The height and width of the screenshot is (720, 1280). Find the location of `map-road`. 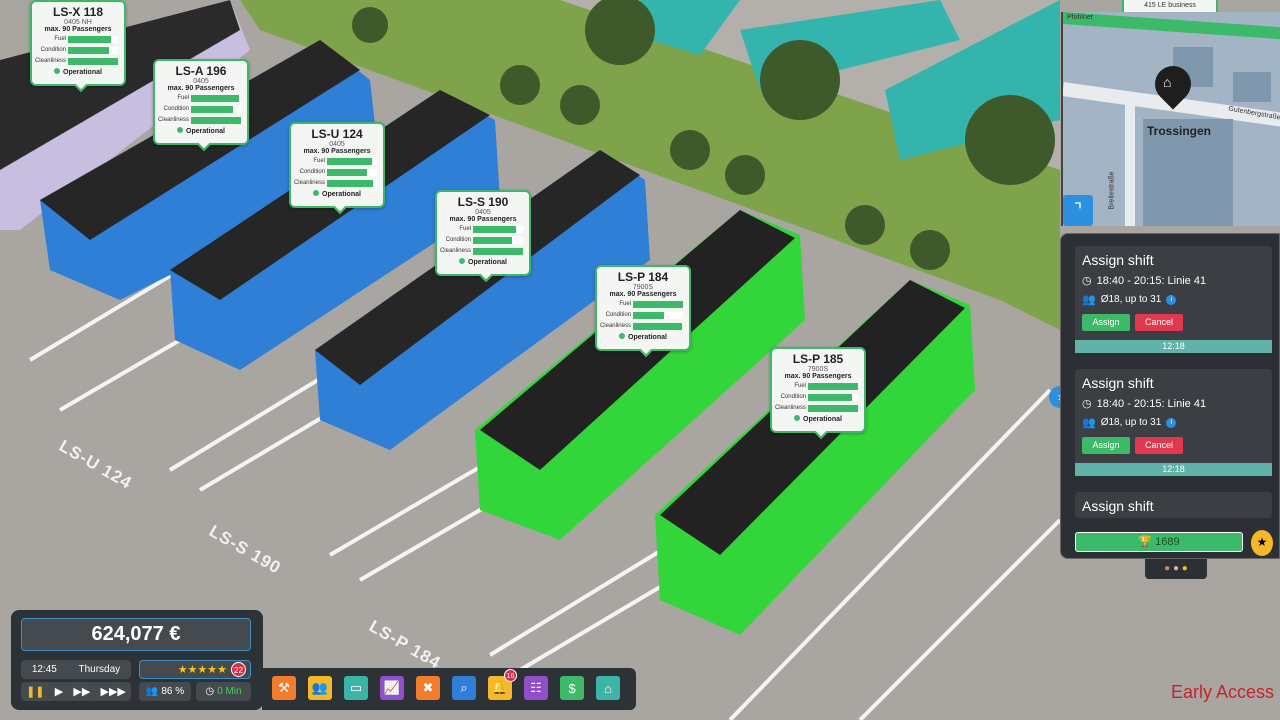

map-road is located at coordinates (1130, 161).